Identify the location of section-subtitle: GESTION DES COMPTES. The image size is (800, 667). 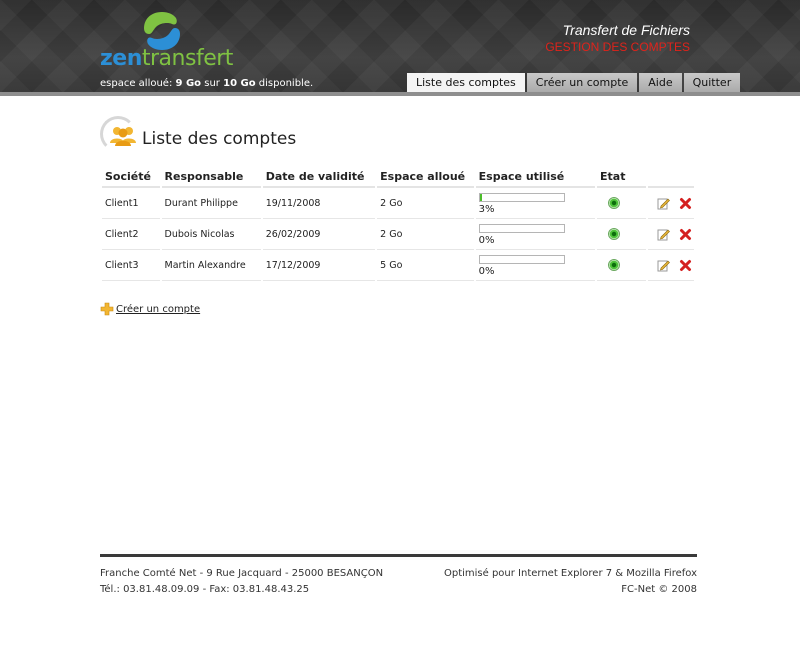
(617, 47).